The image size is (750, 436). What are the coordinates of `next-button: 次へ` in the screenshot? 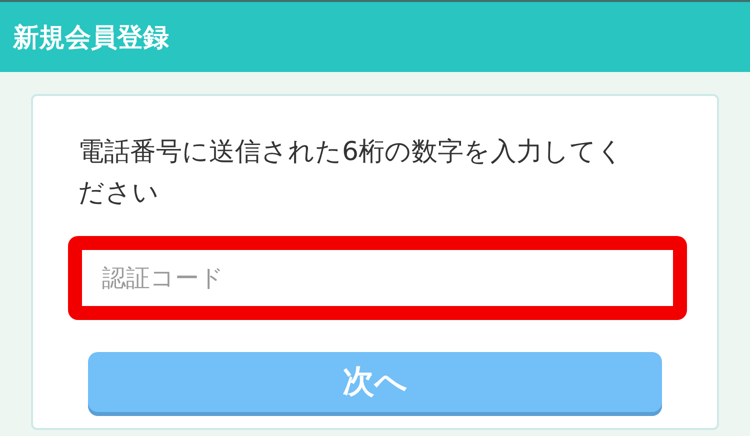 It's located at (375, 382).